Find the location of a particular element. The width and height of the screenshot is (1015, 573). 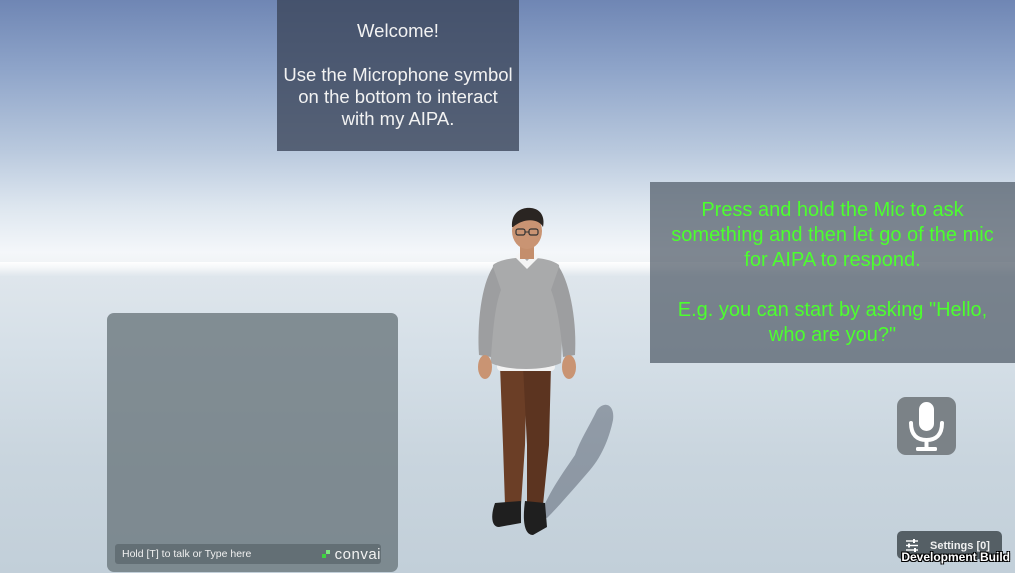

chat-input: Hold [T] to talk or Type here convai is located at coordinates (248, 554).